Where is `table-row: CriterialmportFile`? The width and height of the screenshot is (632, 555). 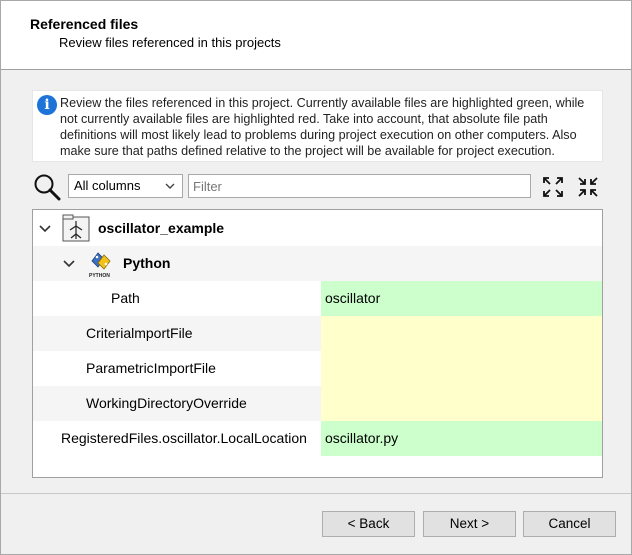
table-row: CriterialmportFile is located at coordinates (317, 333).